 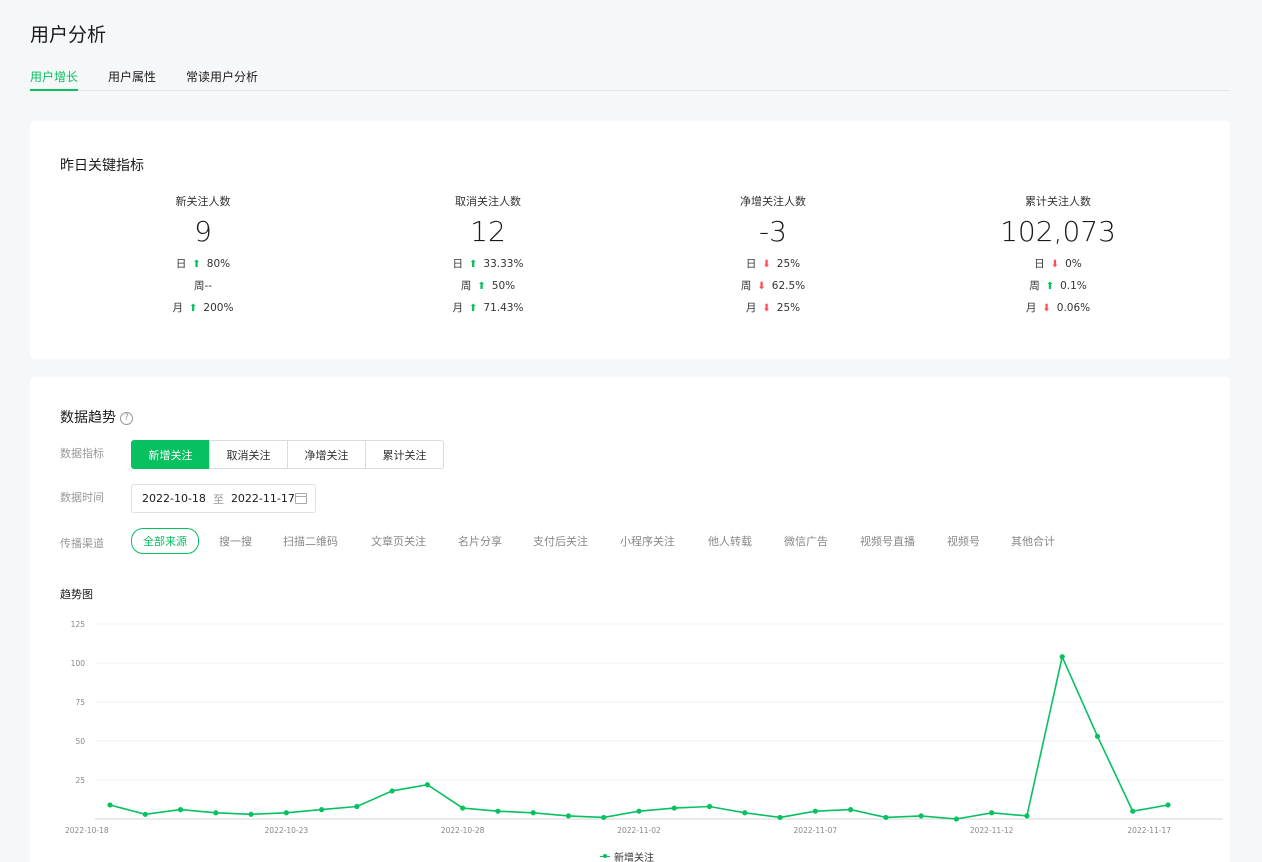 What do you see at coordinates (82, 497) in the screenshot?
I see `date-range-label: 数据时间` at bounding box center [82, 497].